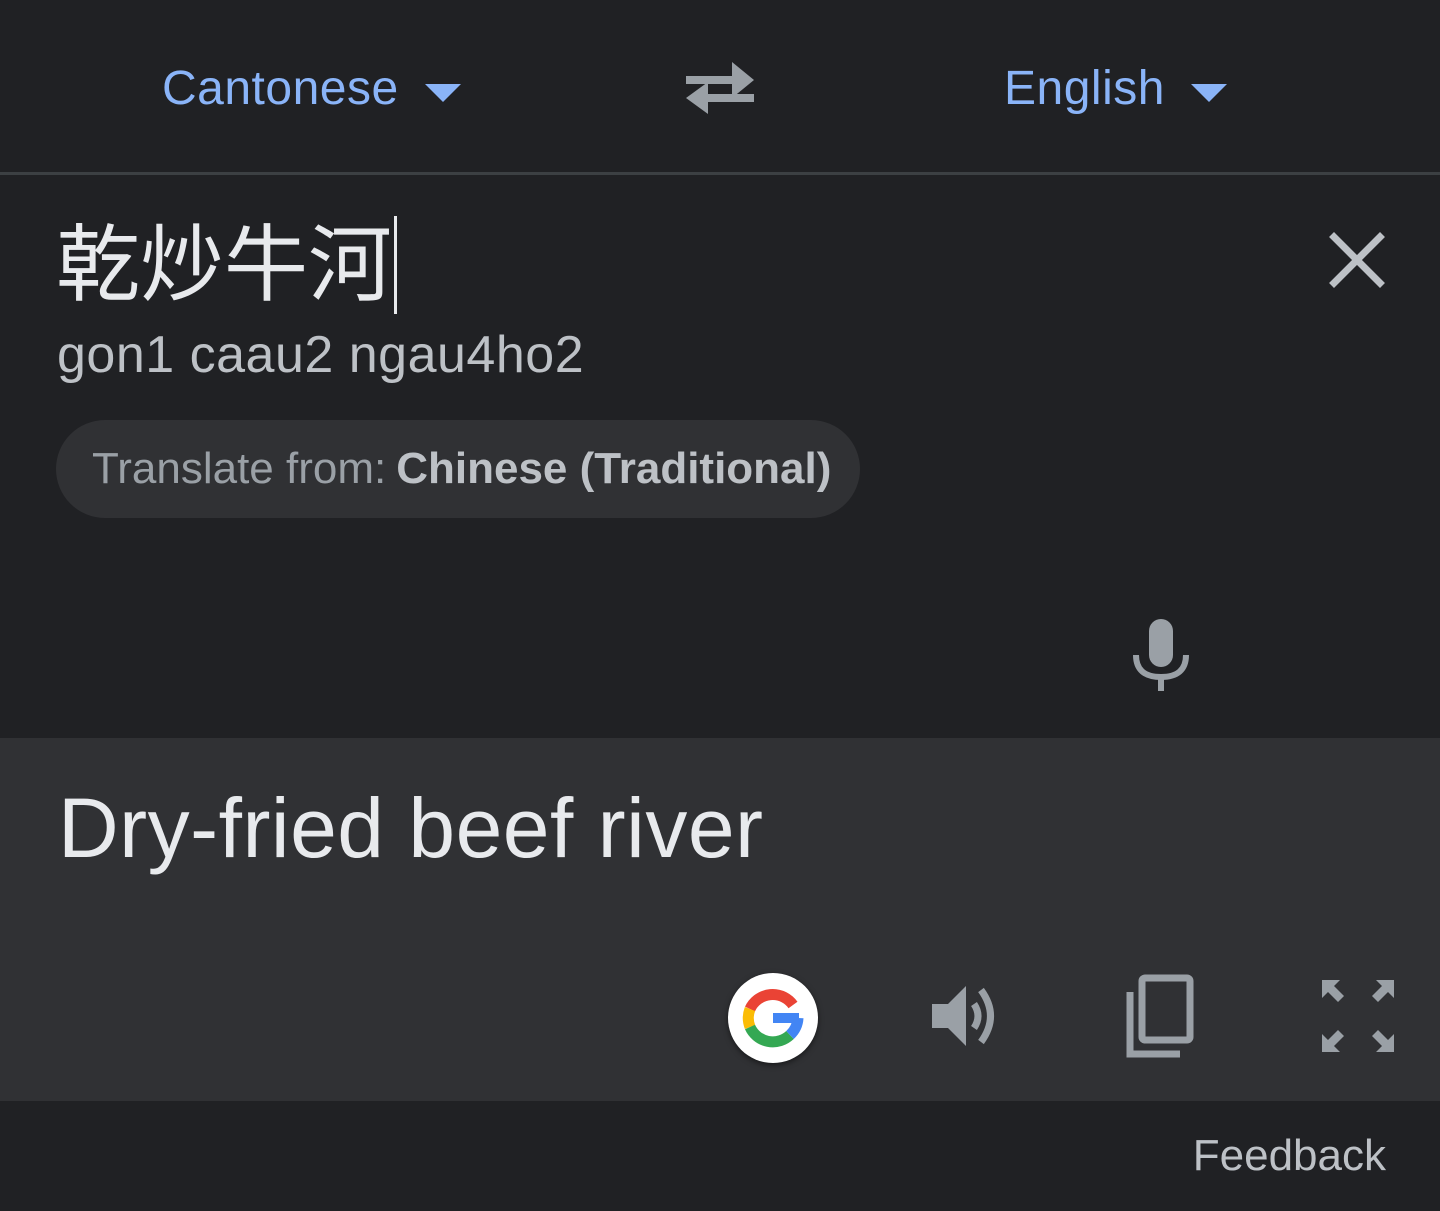 The image size is (1440, 1211). I want to click on listen-button, so click(966, 1016).